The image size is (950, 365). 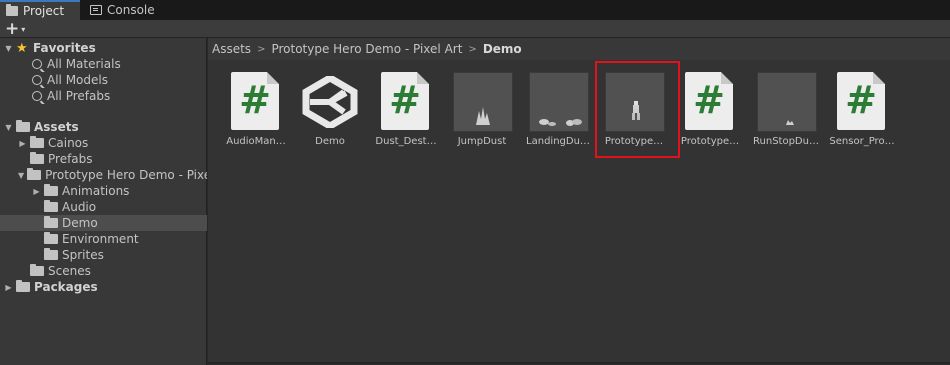 I want to click on tree-item-label: Environment, so click(x=100, y=239).